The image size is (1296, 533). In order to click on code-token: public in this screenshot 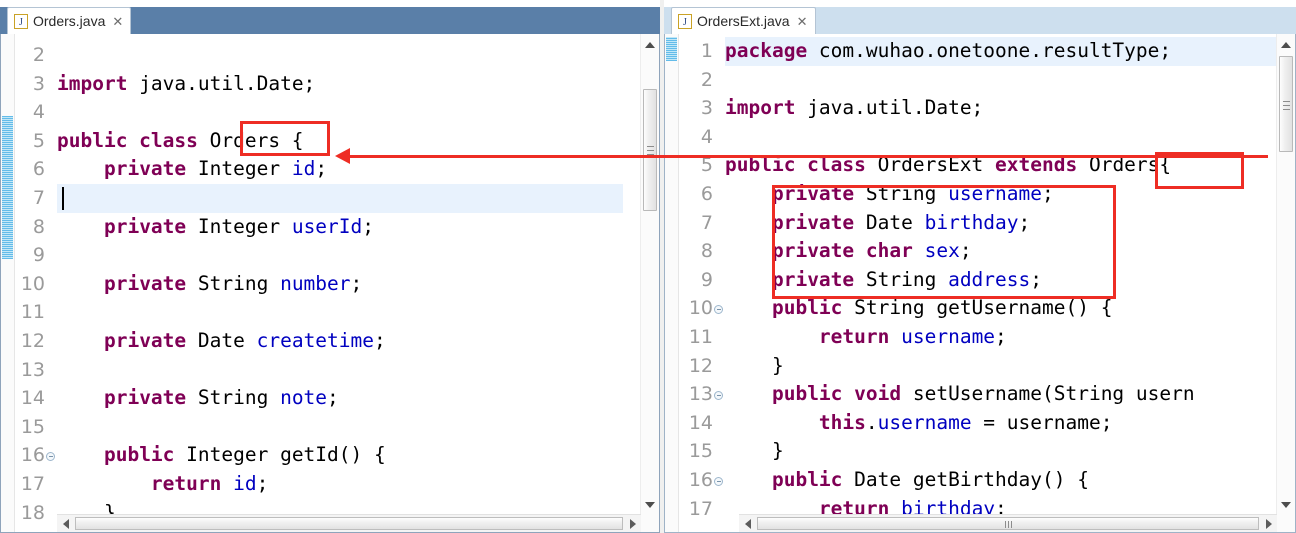, I will do `click(807, 479)`.